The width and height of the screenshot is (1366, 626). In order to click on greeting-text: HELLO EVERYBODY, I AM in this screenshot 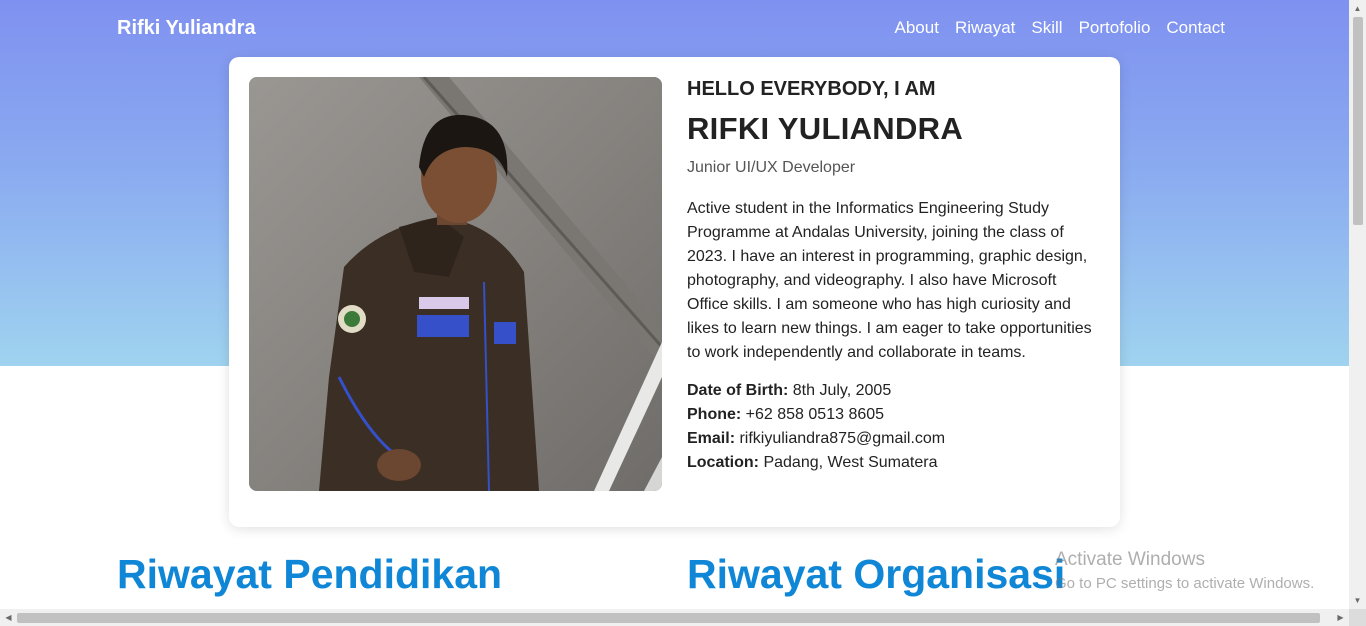, I will do `click(811, 89)`.